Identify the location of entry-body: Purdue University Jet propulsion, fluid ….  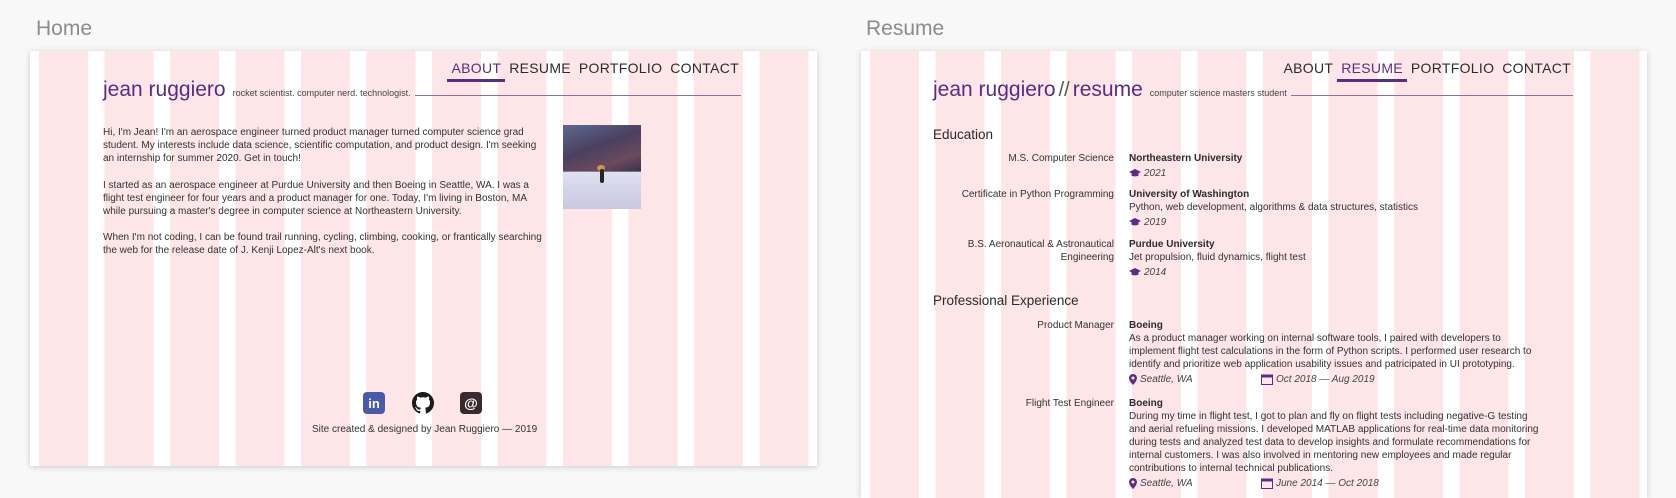
(1334, 258).